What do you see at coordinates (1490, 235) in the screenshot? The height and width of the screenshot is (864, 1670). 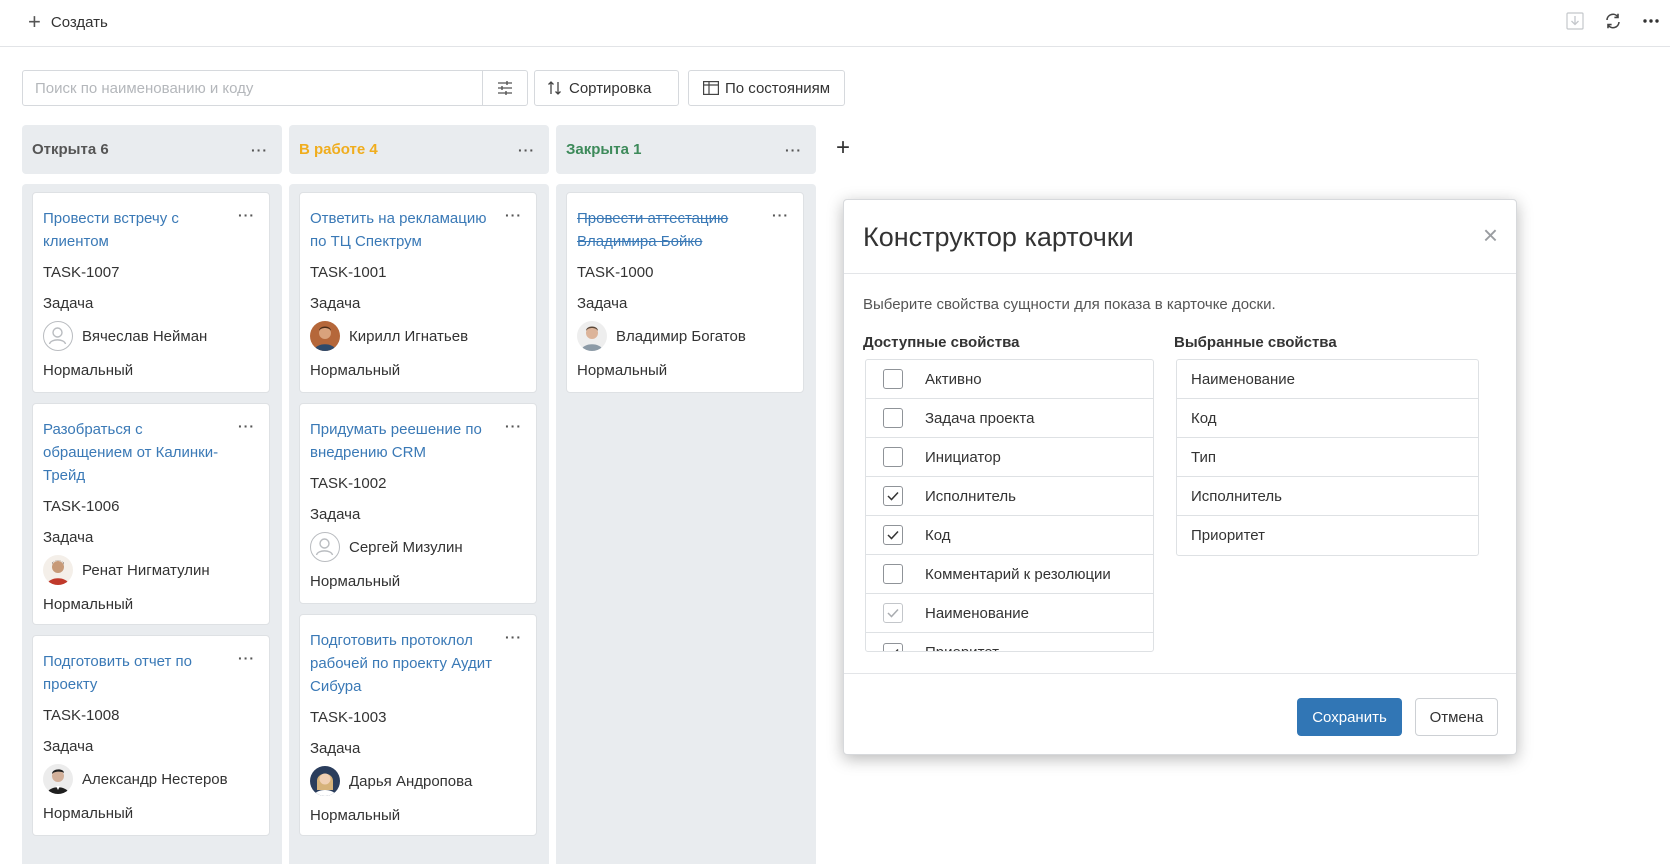 I see `close-icon: ×` at bounding box center [1490, 235].